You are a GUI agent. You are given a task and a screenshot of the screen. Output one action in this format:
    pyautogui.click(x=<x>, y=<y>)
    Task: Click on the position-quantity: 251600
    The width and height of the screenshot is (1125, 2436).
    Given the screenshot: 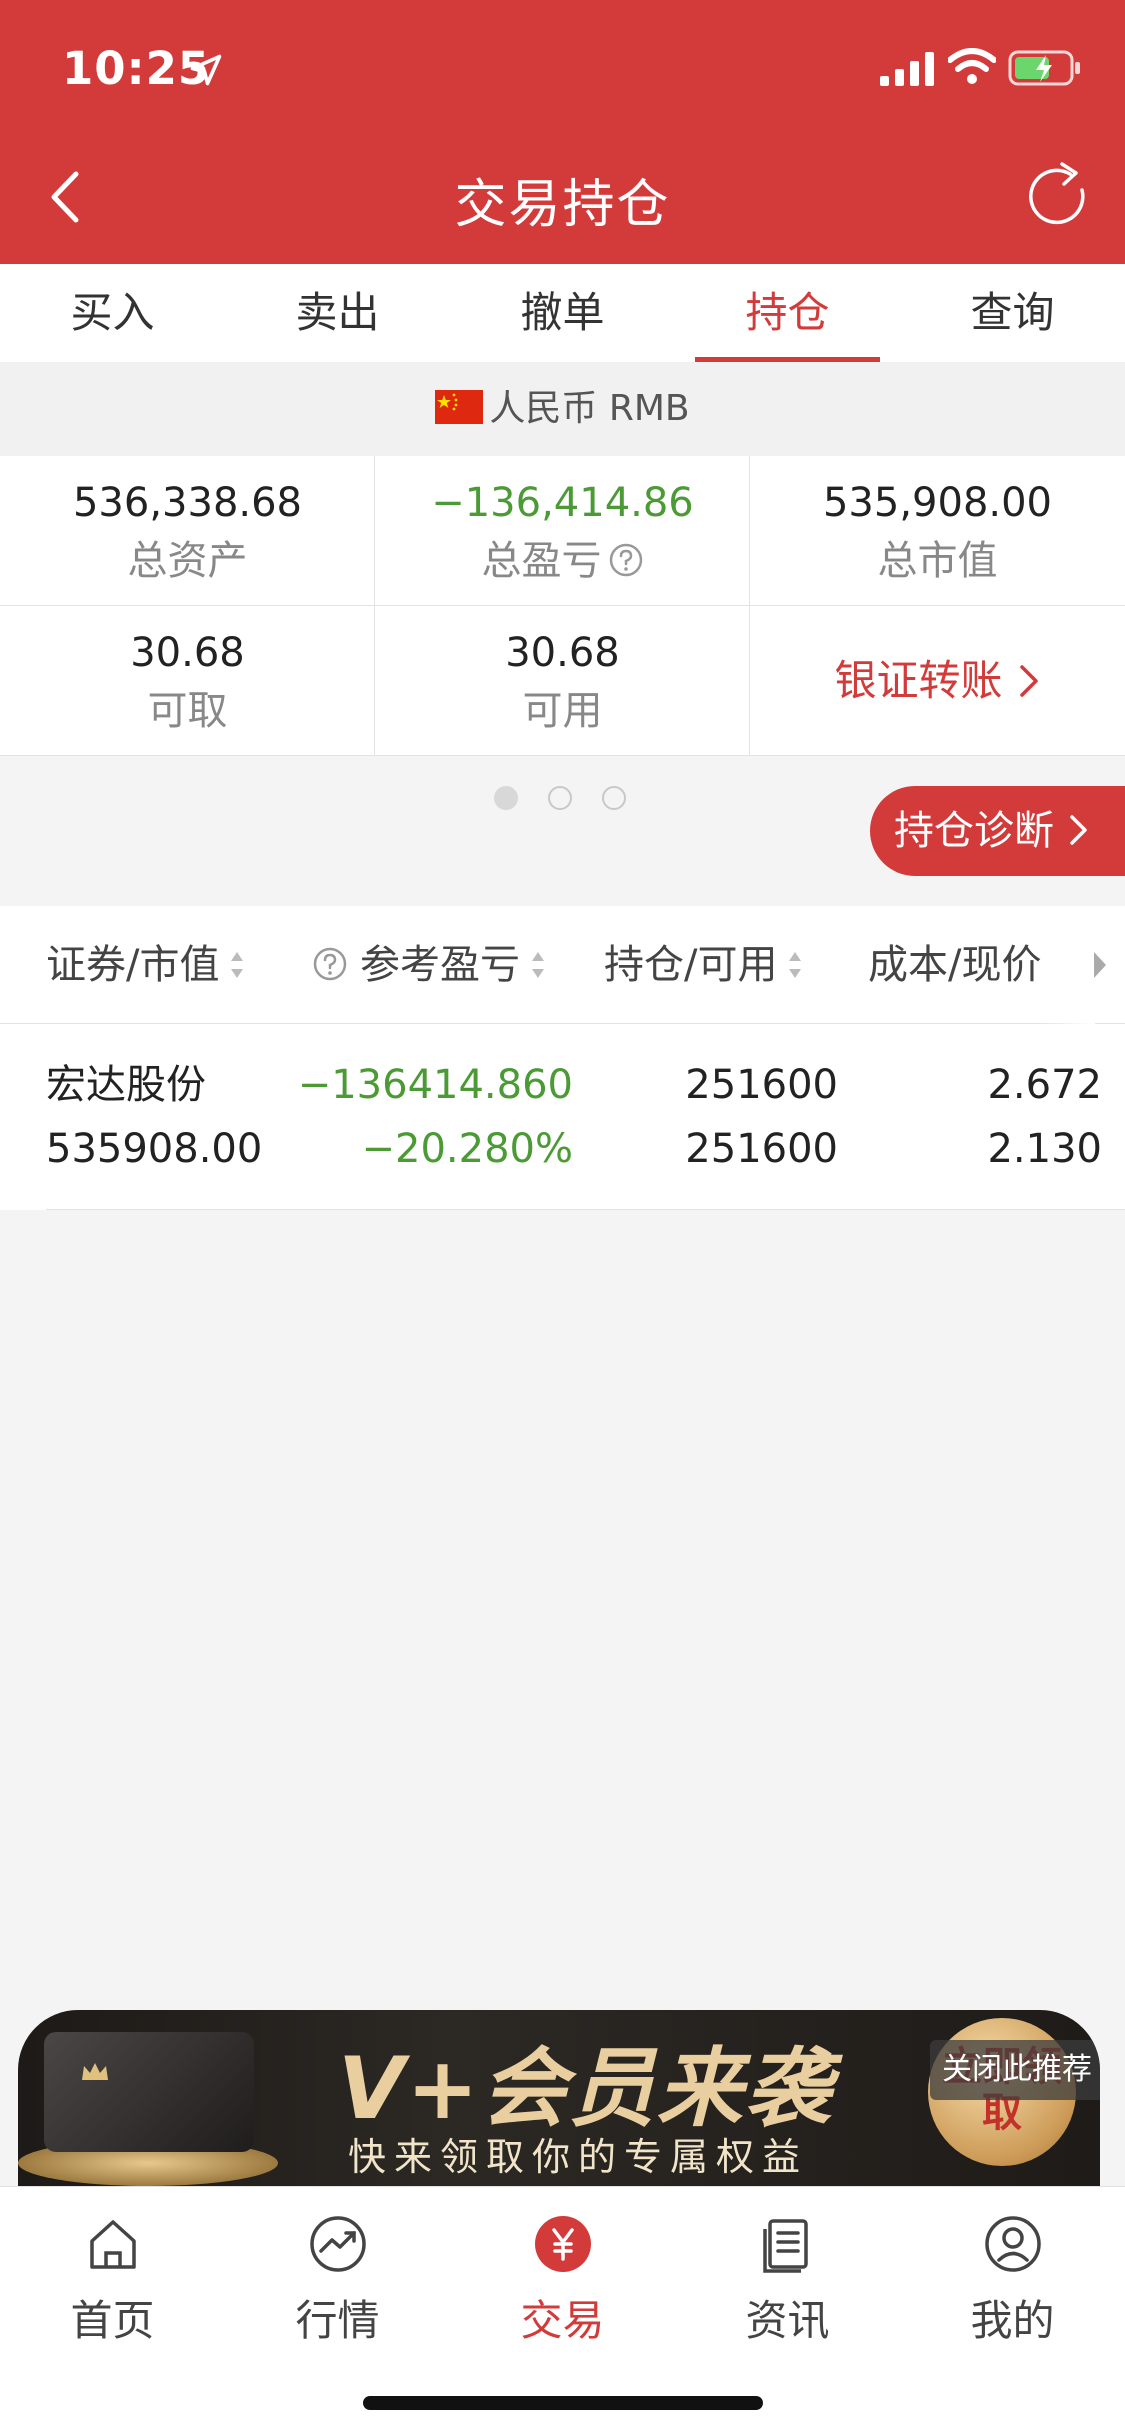 What is the action you would take?
    pyautogui.click(x=761, y=1085)
    